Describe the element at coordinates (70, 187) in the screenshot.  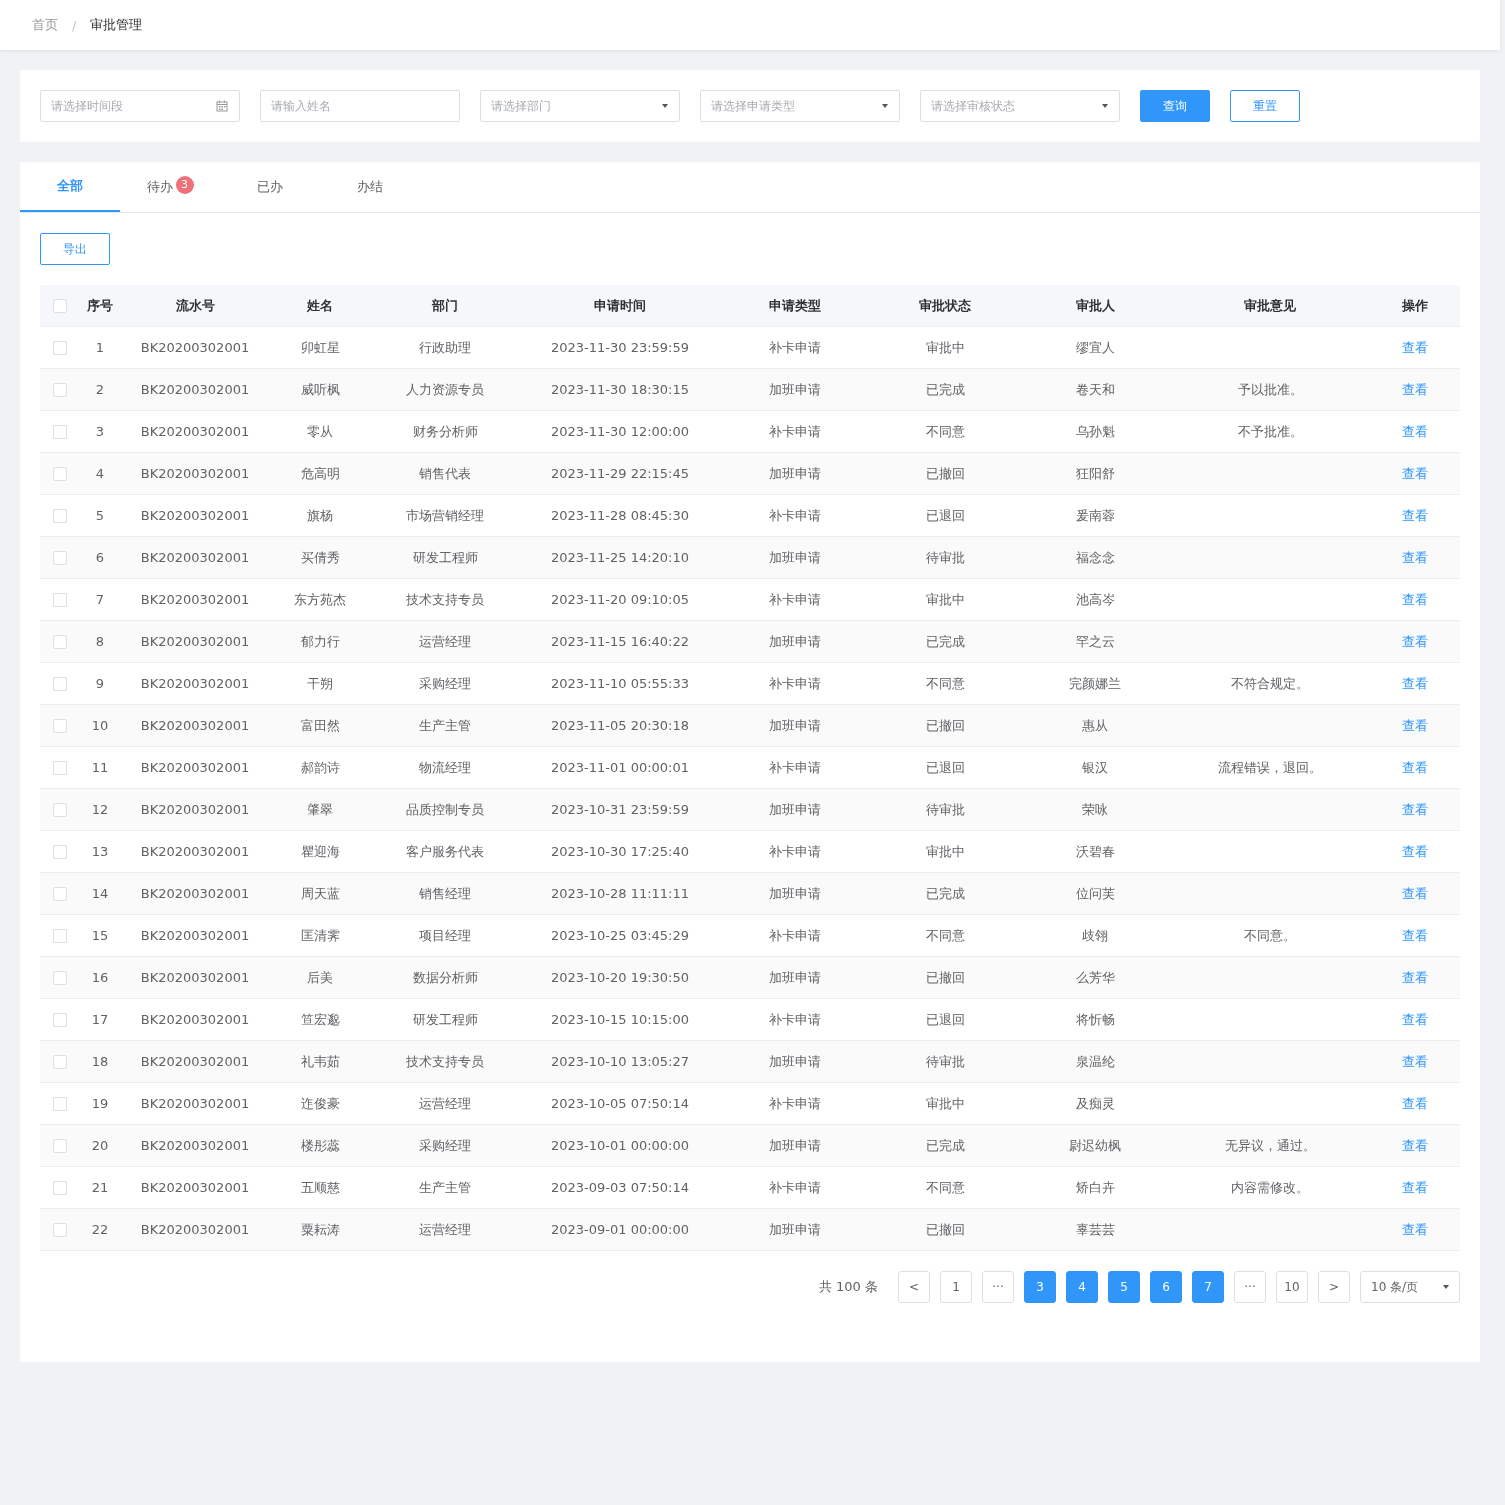
I see `tab: 全部` at that location.